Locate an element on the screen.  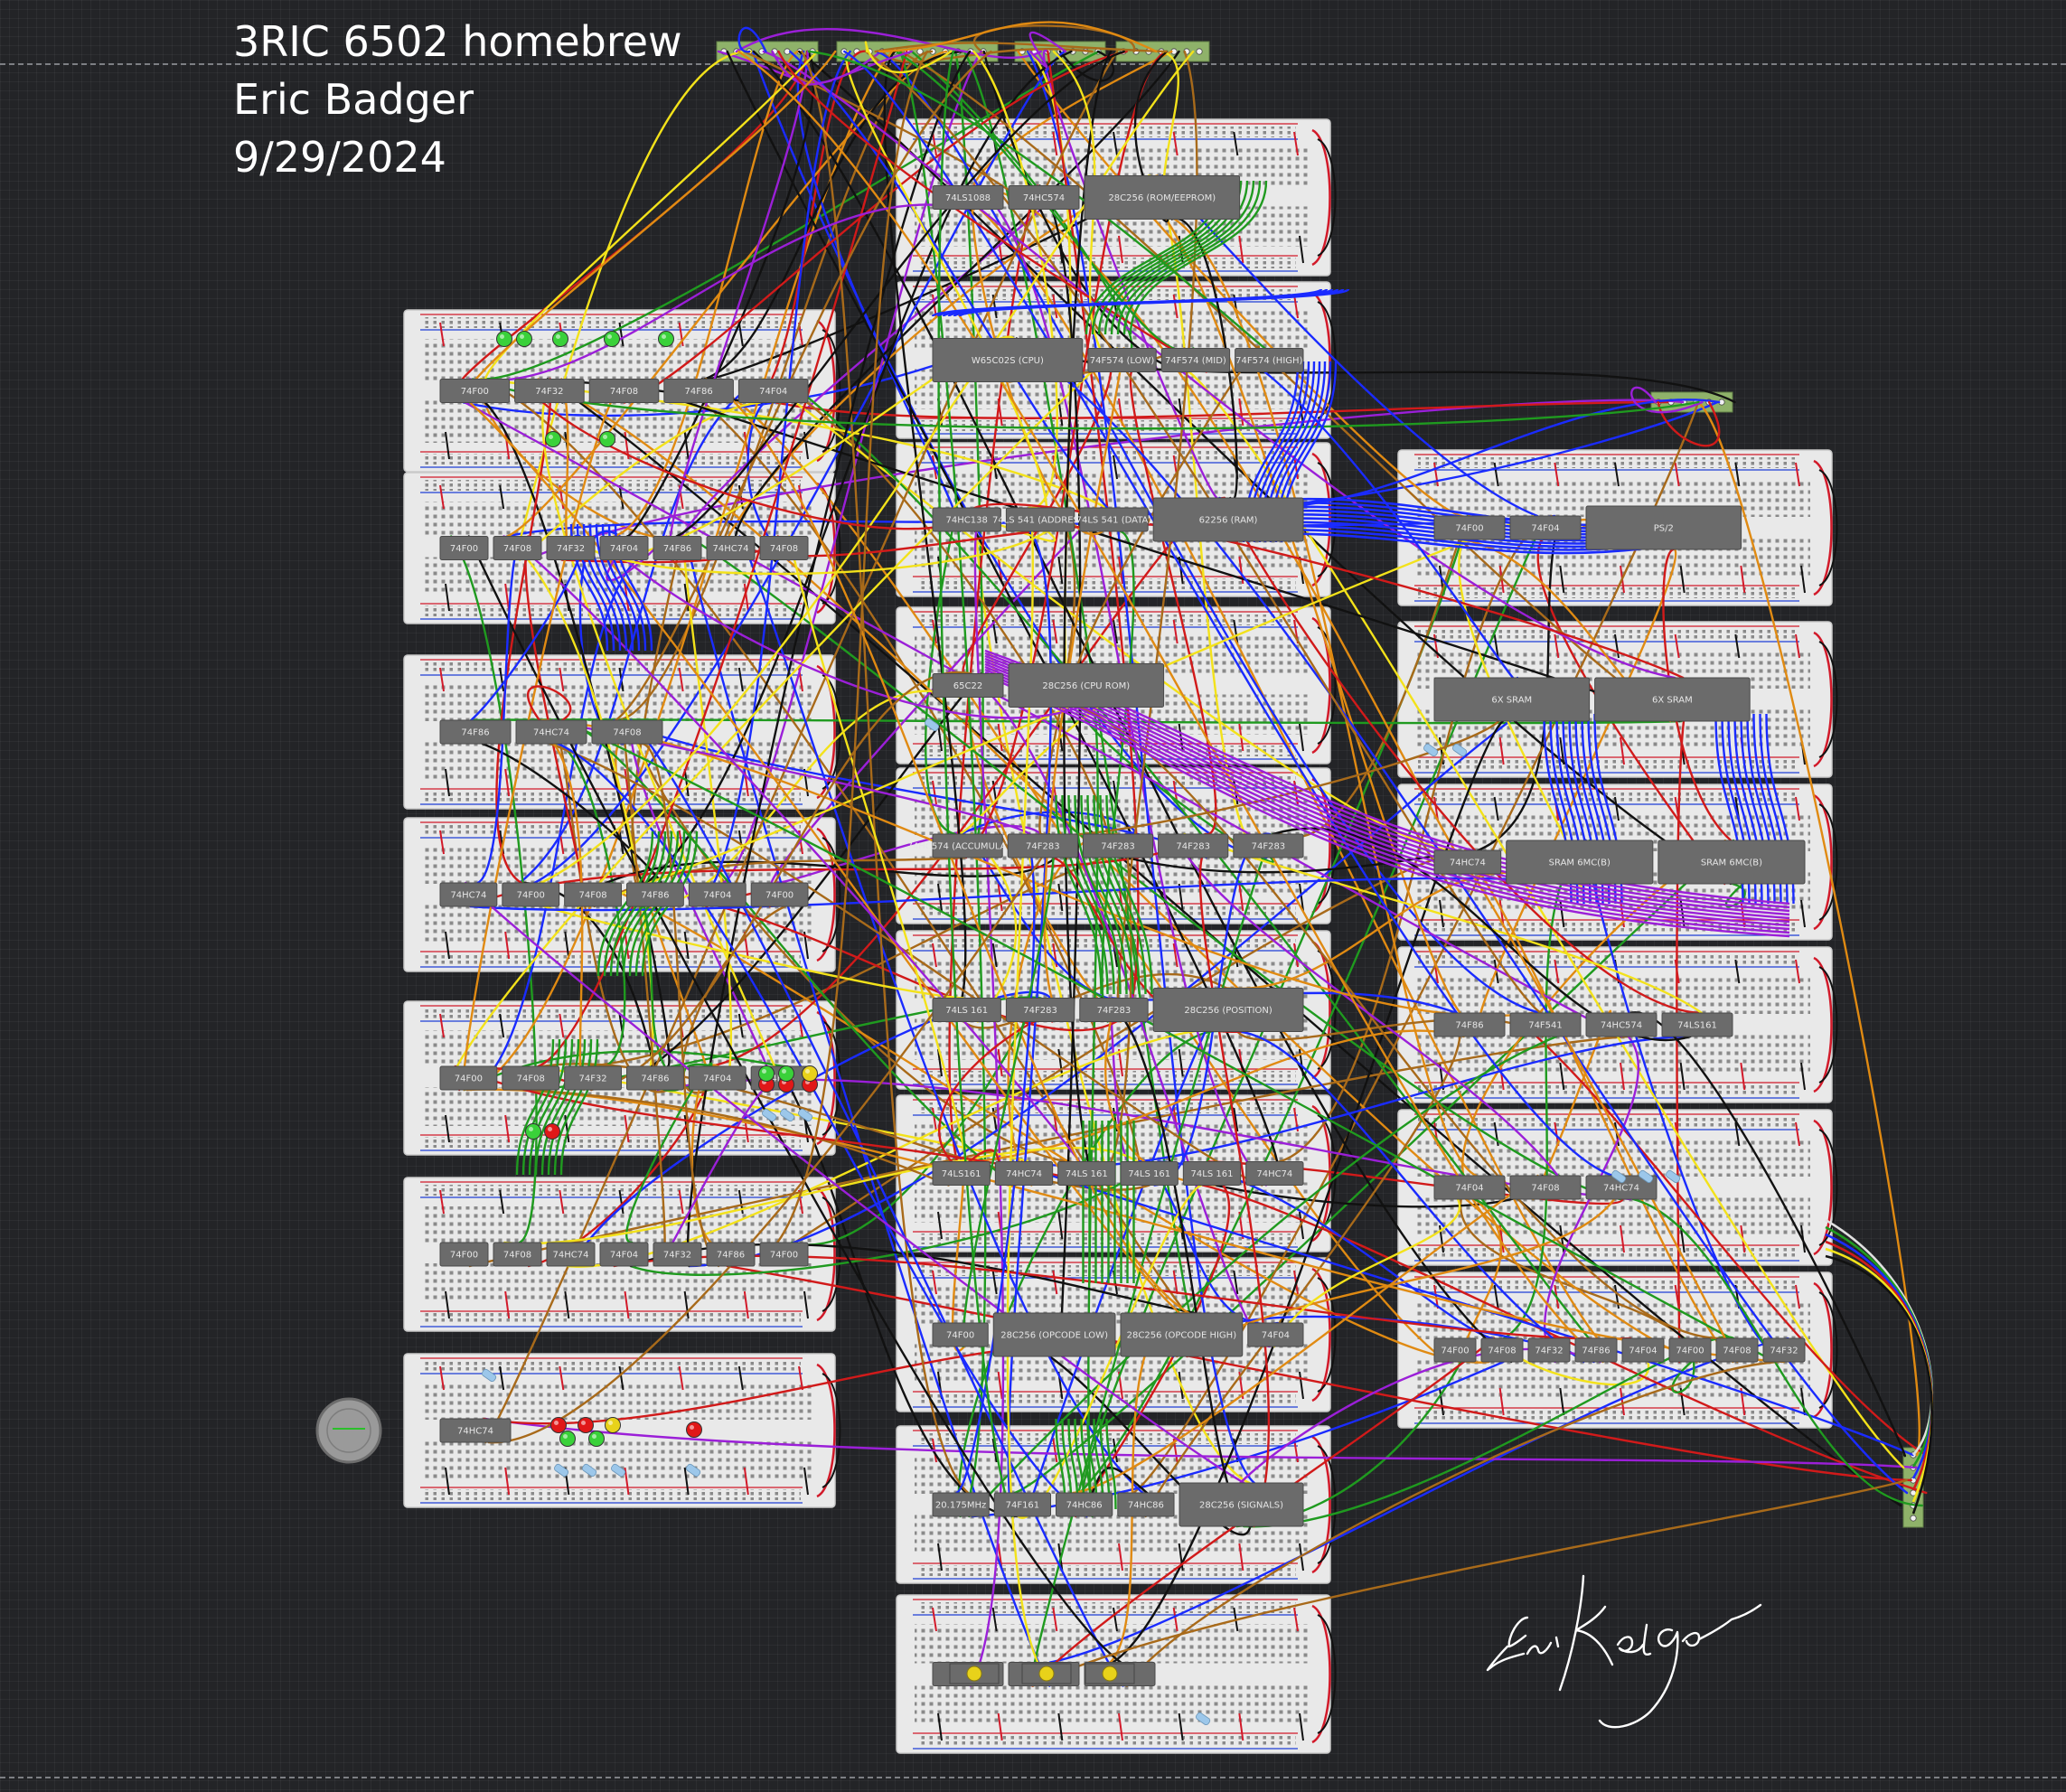
chip-label: 74F86 is located at coordinates (677, 549).